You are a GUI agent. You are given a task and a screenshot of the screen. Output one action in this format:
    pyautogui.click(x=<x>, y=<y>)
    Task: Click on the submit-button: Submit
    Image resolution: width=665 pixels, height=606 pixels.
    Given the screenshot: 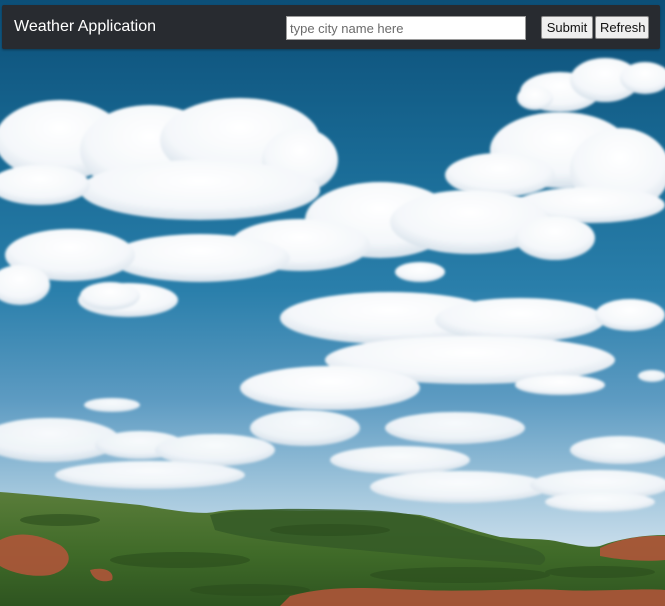 What is the action you would take?
    pyautogui.click(x=567, y=27)
    